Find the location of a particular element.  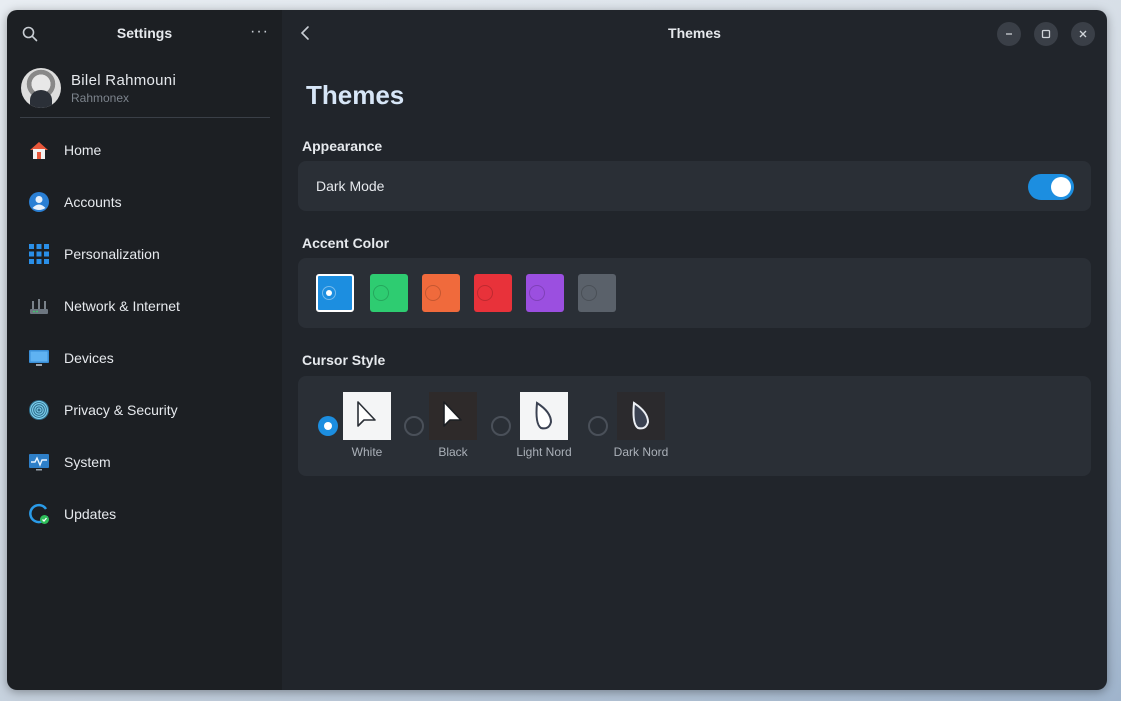

sidebar-item-accounts: Accounts is located at coordinates (145, 202).